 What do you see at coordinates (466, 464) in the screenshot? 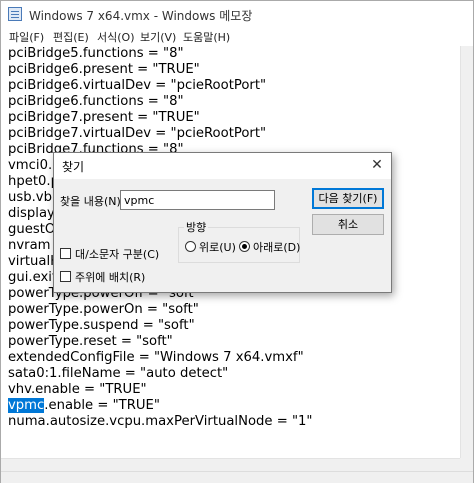
I see `scrollbar-corner` at bounding box center [466, 464].